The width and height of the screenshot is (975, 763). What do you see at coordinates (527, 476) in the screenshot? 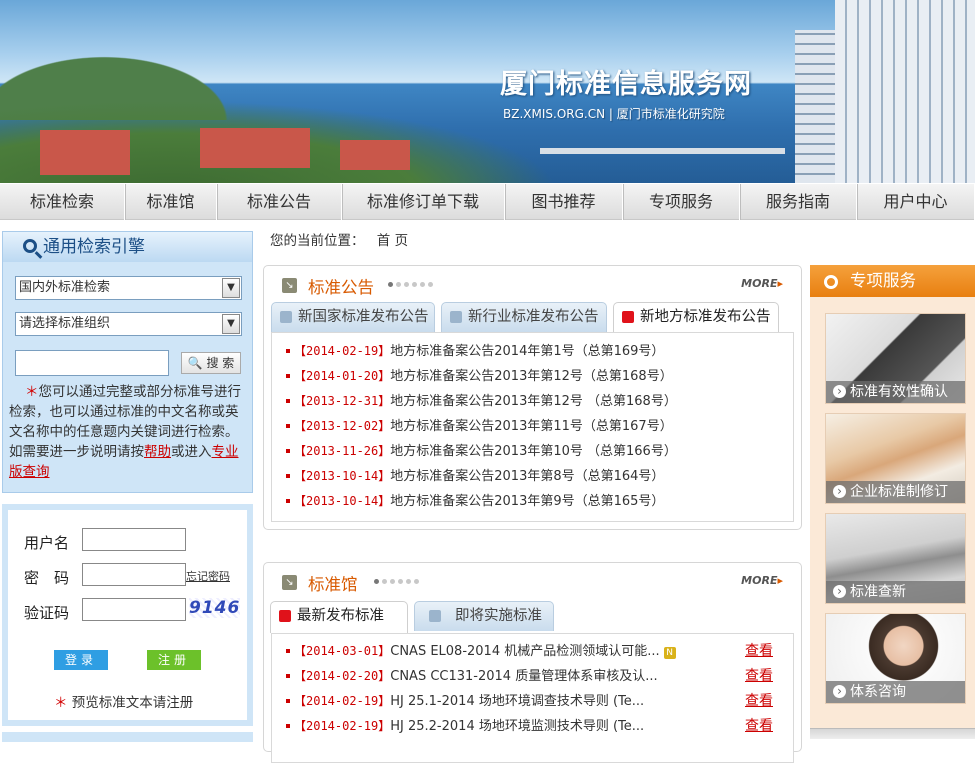
I see `item-title: 地方标准备案公告2013年第8号（总第164号）` at bounding box center [527, 476].